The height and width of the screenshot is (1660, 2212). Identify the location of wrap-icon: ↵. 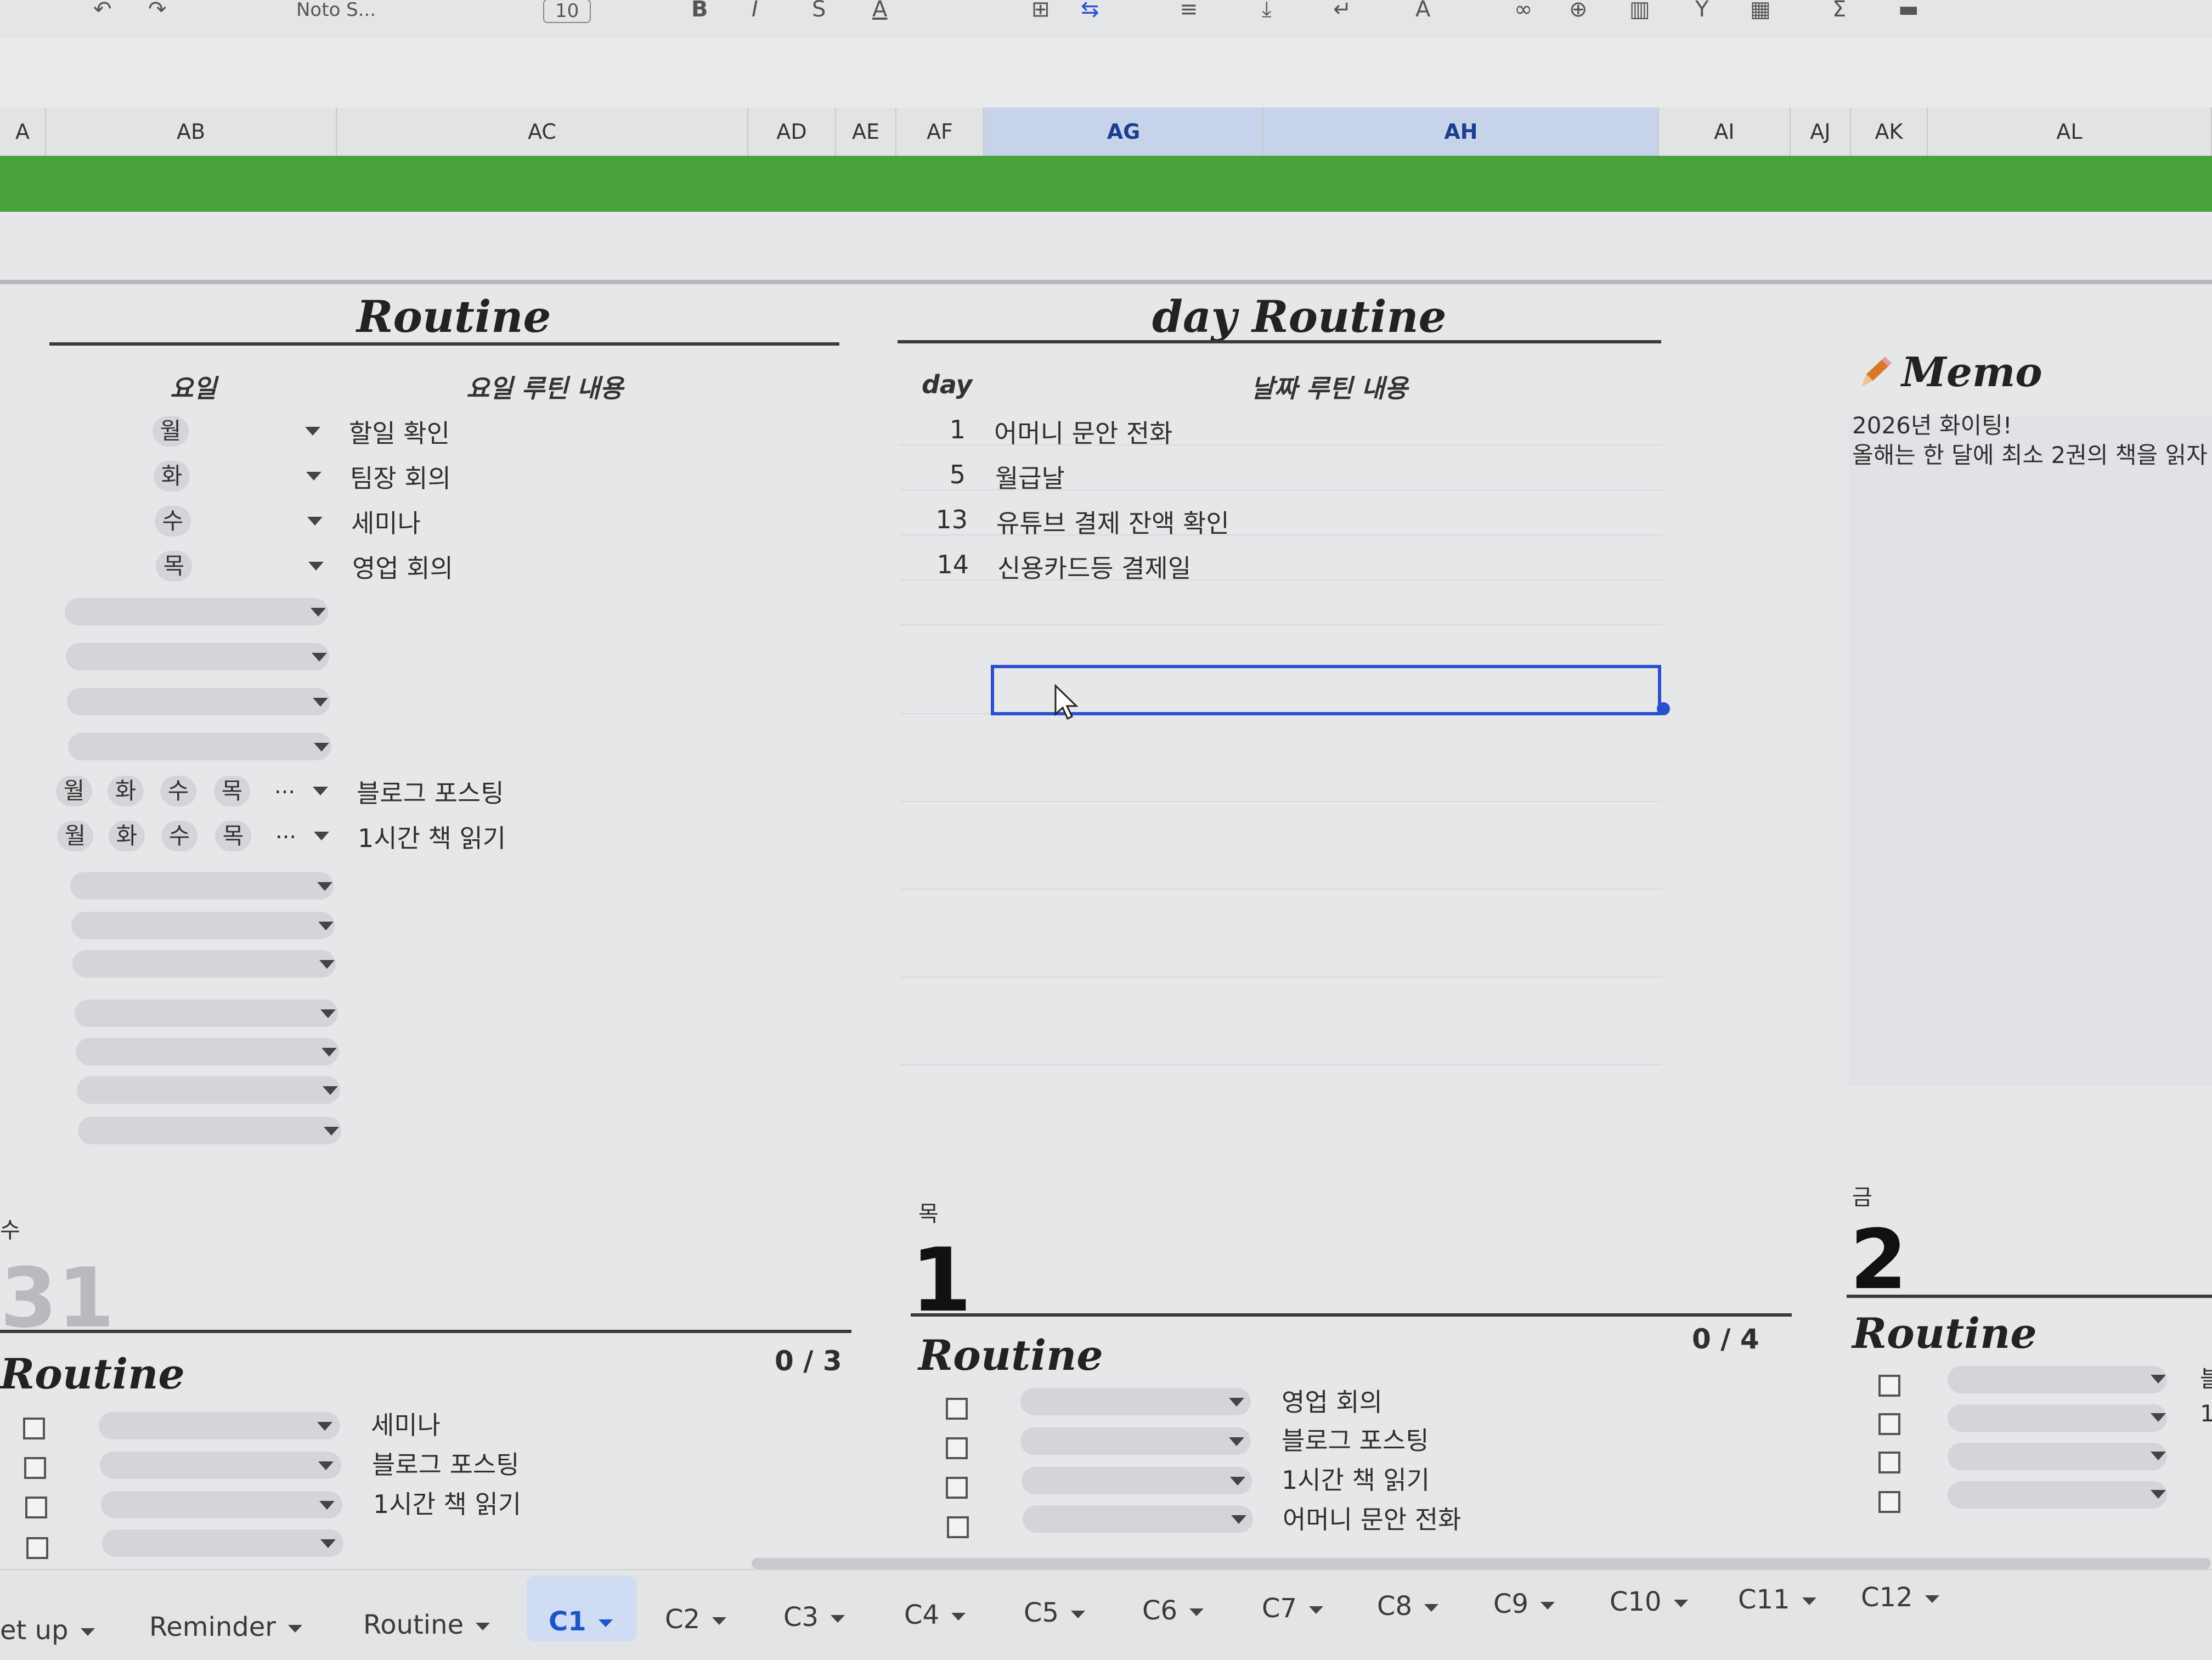
(1342, 11).